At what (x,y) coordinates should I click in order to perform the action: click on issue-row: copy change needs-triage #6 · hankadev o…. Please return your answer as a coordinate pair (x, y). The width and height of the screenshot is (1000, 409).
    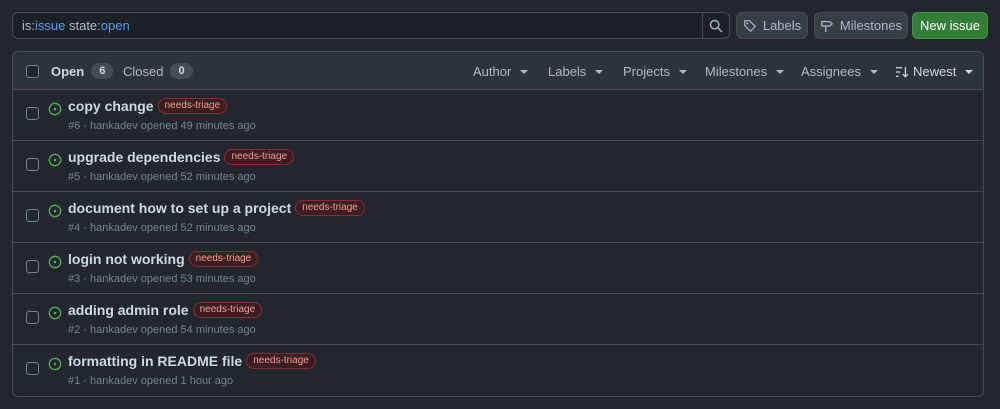
    Looking at the image, I should click on (498, 115).